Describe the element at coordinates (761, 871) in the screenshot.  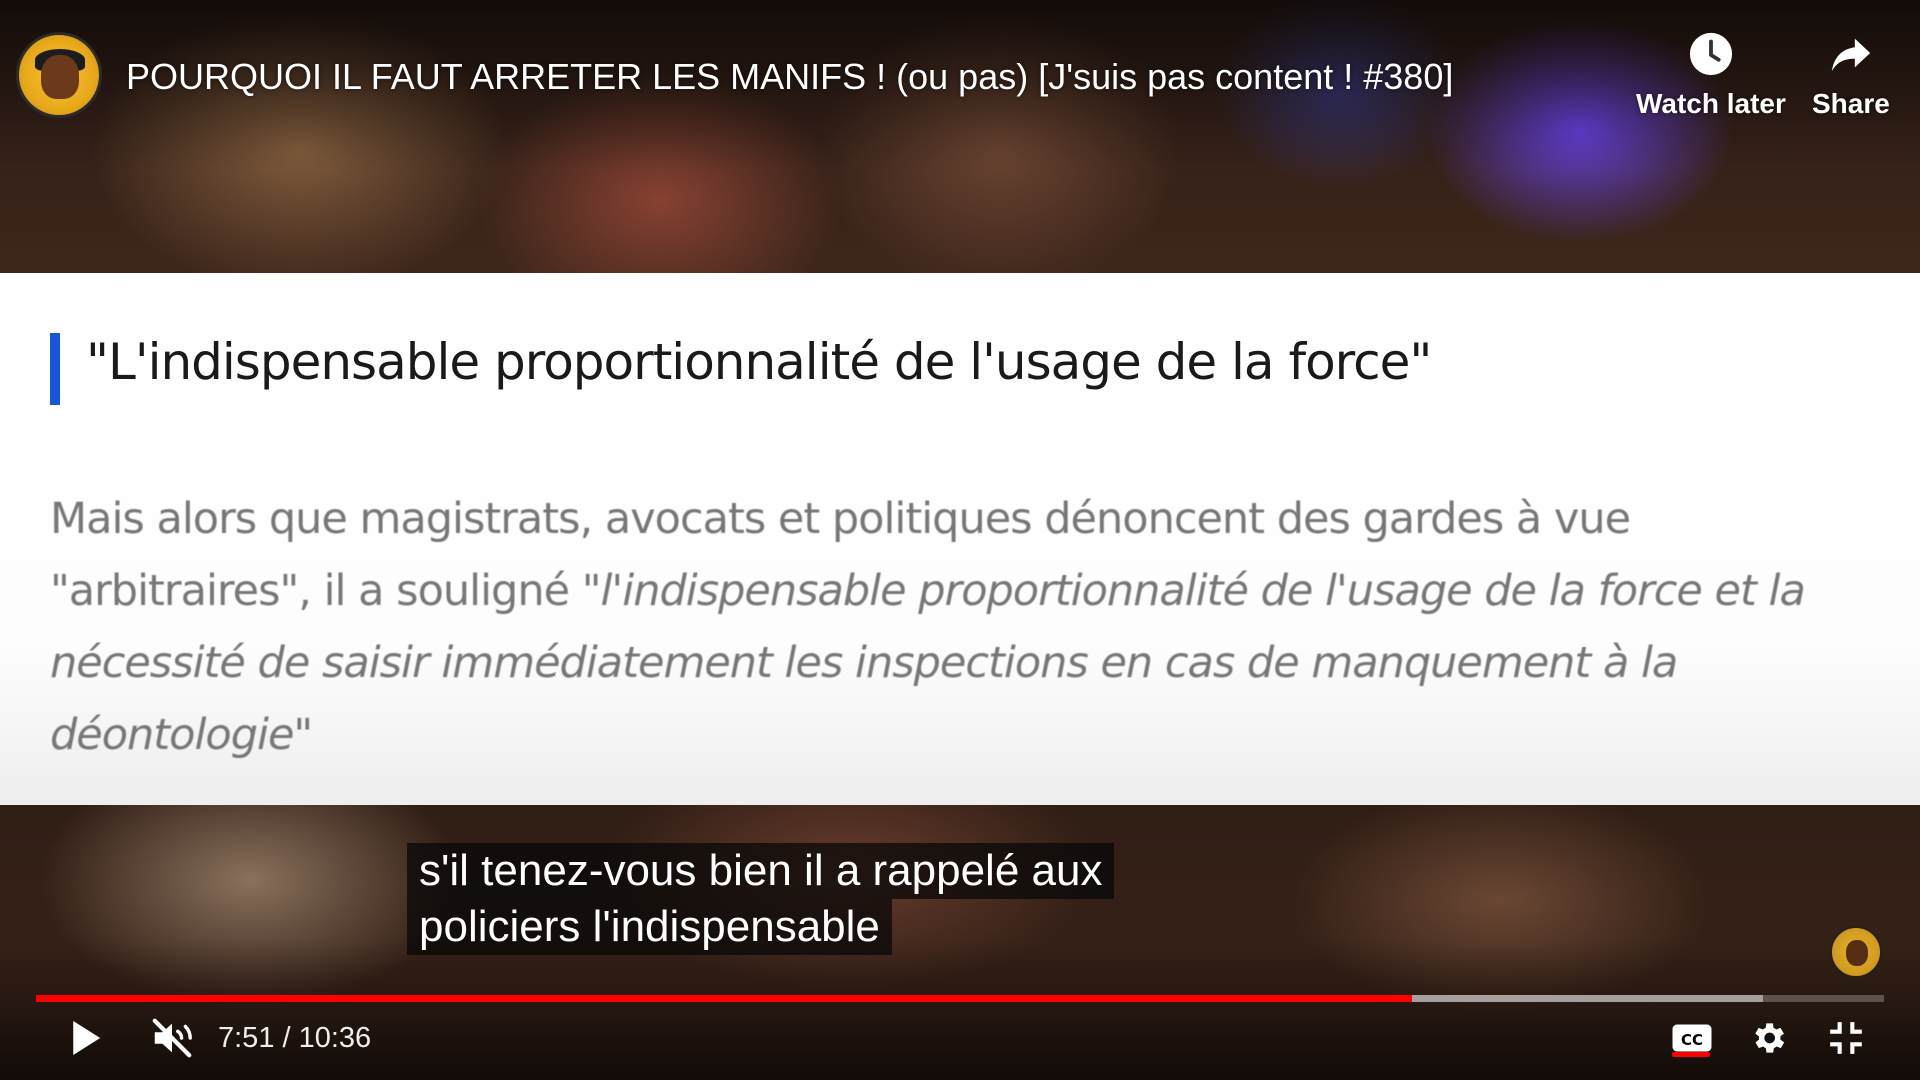
I see `caption-line-1: s'il tenez-vous bien il a rappelé aux` at that location.